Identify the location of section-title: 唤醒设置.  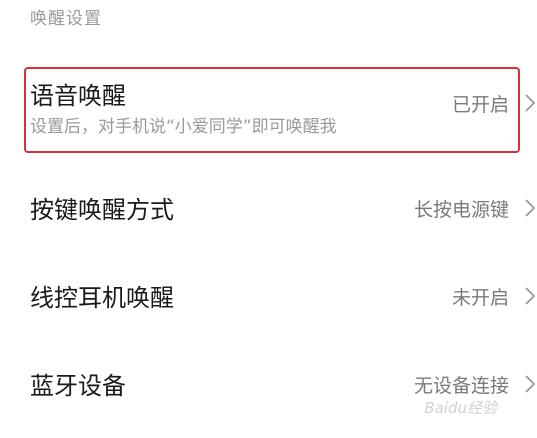
(66, 19).